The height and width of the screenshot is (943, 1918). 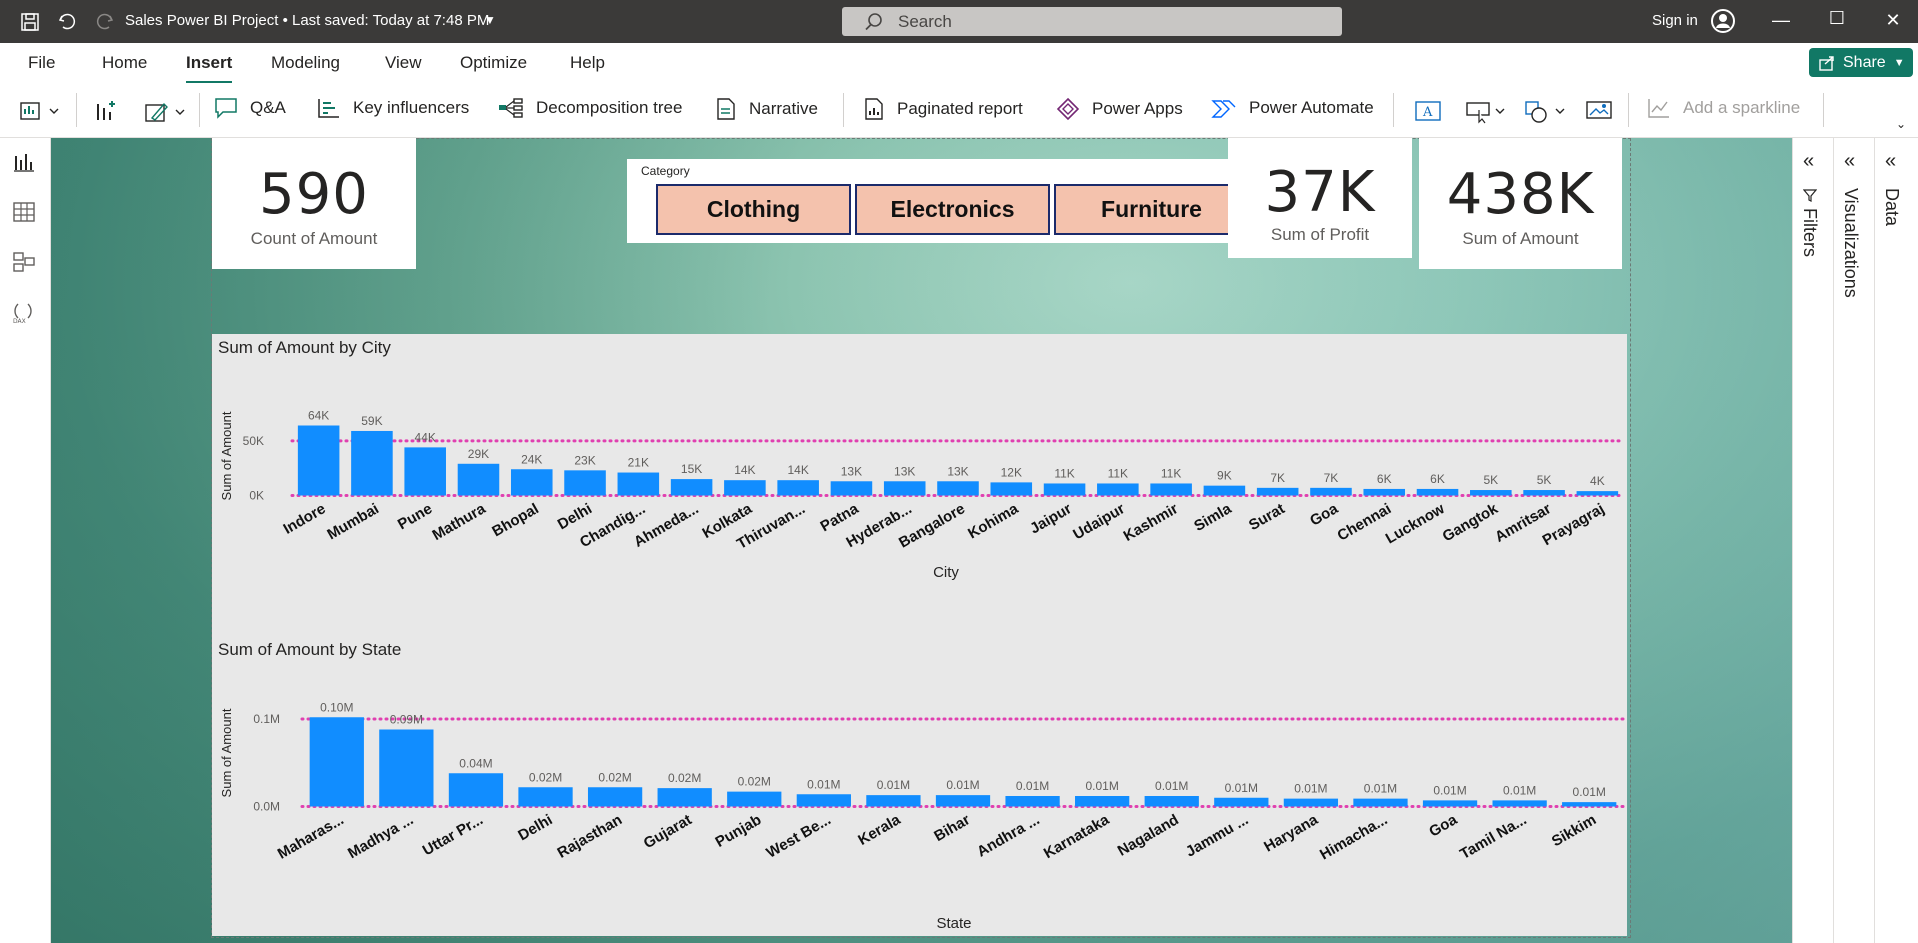 What do you see at coordinates (314, 203) in the screenshot?
I see `count-of-amount-card: 590 Count of Amount` at bounding box center [314, 203].